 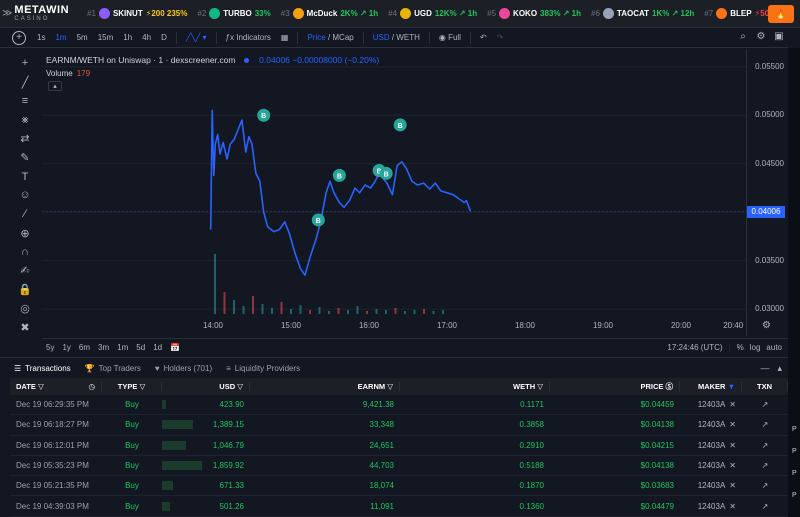 I want to click on indicators-button: ƒx Indicators, so click(x=248, y=37).